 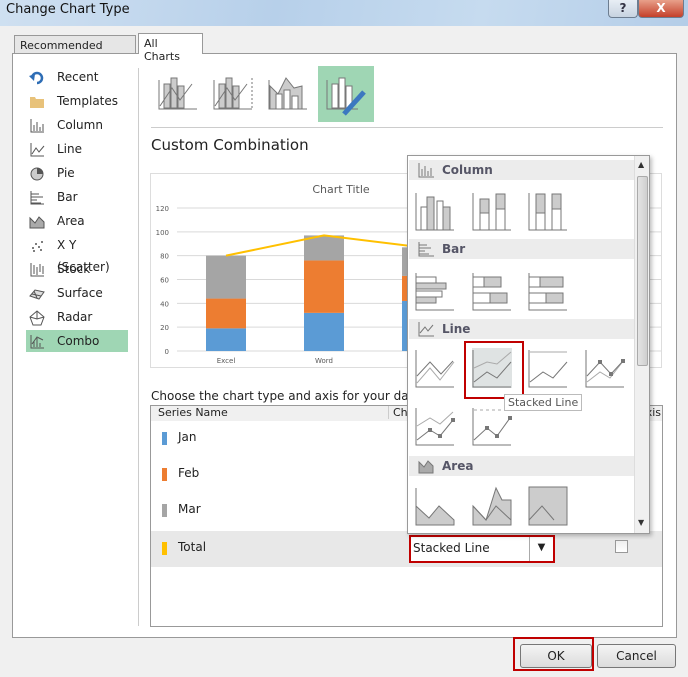 I want to click on scroll-thumb, so click(x=642, y=271).